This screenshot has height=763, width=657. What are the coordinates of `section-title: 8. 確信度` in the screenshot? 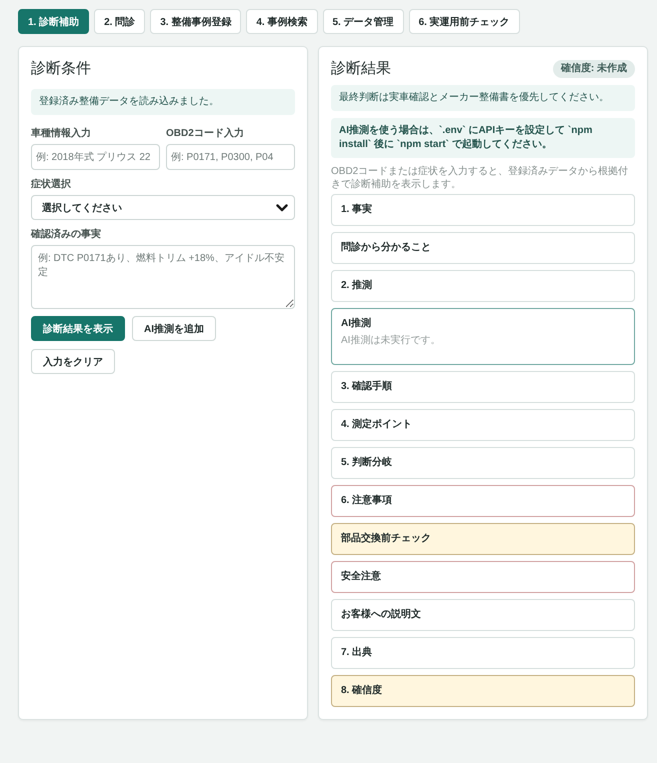 It's located at (362, 691).